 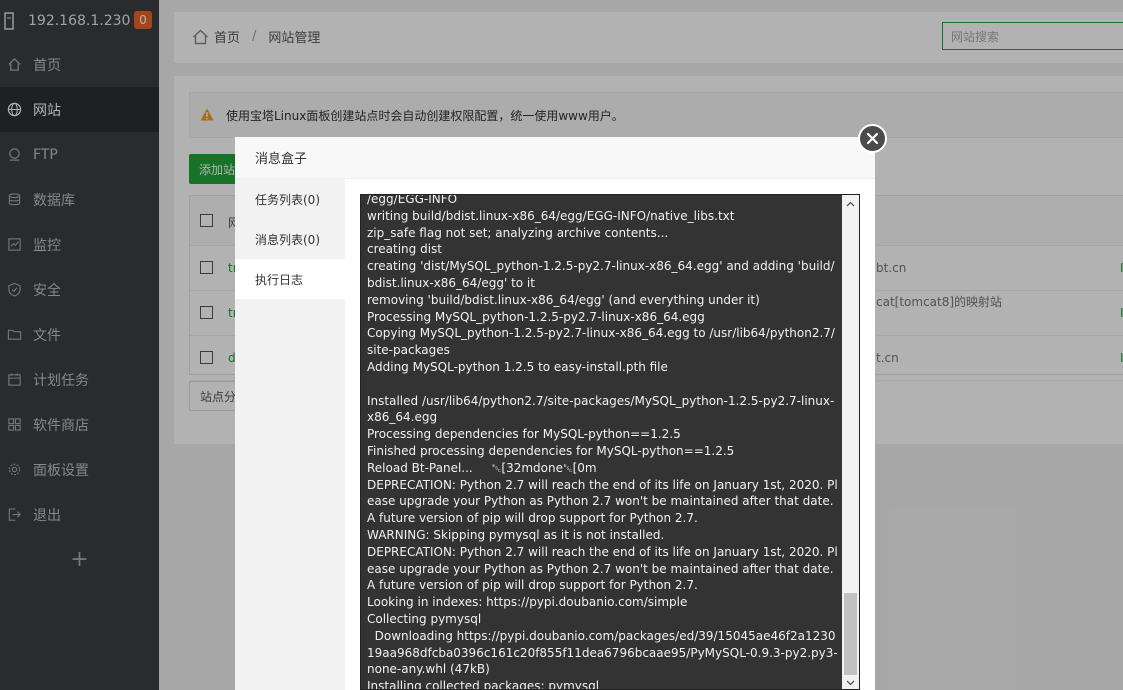 I want to click on close-icon, so click(x=872, y=138).